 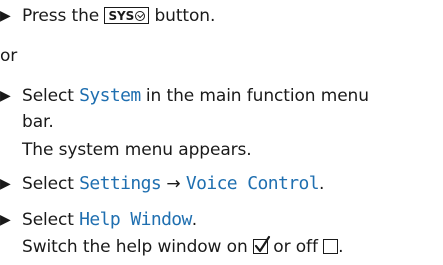 What do you see at coordinates (38, 122) in the screenshot?
I see `step-2-line-2: bar.` at bounding box center [38, 122].